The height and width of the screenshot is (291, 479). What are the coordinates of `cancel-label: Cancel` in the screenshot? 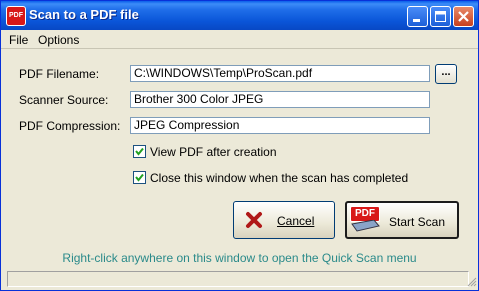 It's located at (296, 221).